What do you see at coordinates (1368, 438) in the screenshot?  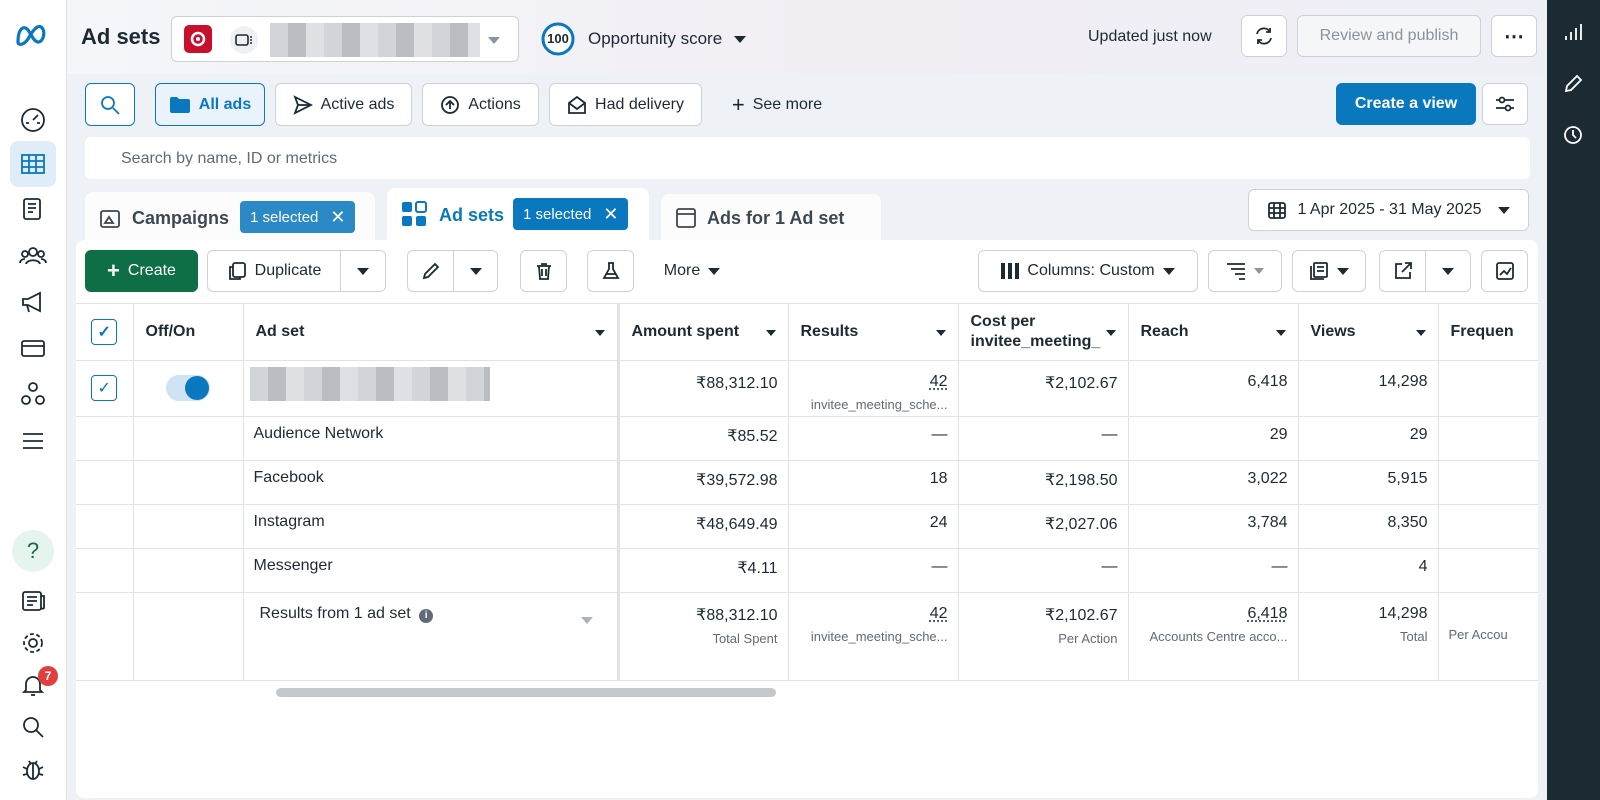 I see `cell-views: 29` at bounding box center [1368, 438].